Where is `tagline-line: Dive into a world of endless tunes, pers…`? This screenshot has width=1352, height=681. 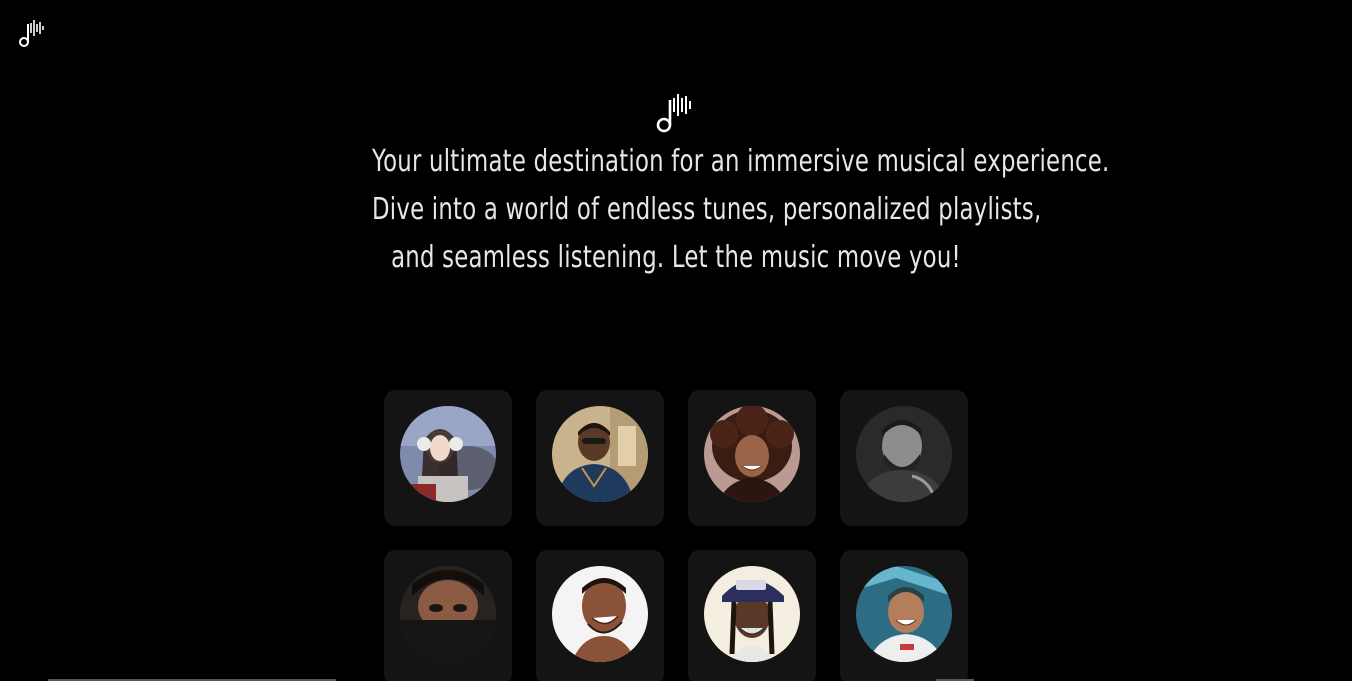
tagline-line: Dive into a world of endless tunes, pers… is located at coordinates (707, 209).